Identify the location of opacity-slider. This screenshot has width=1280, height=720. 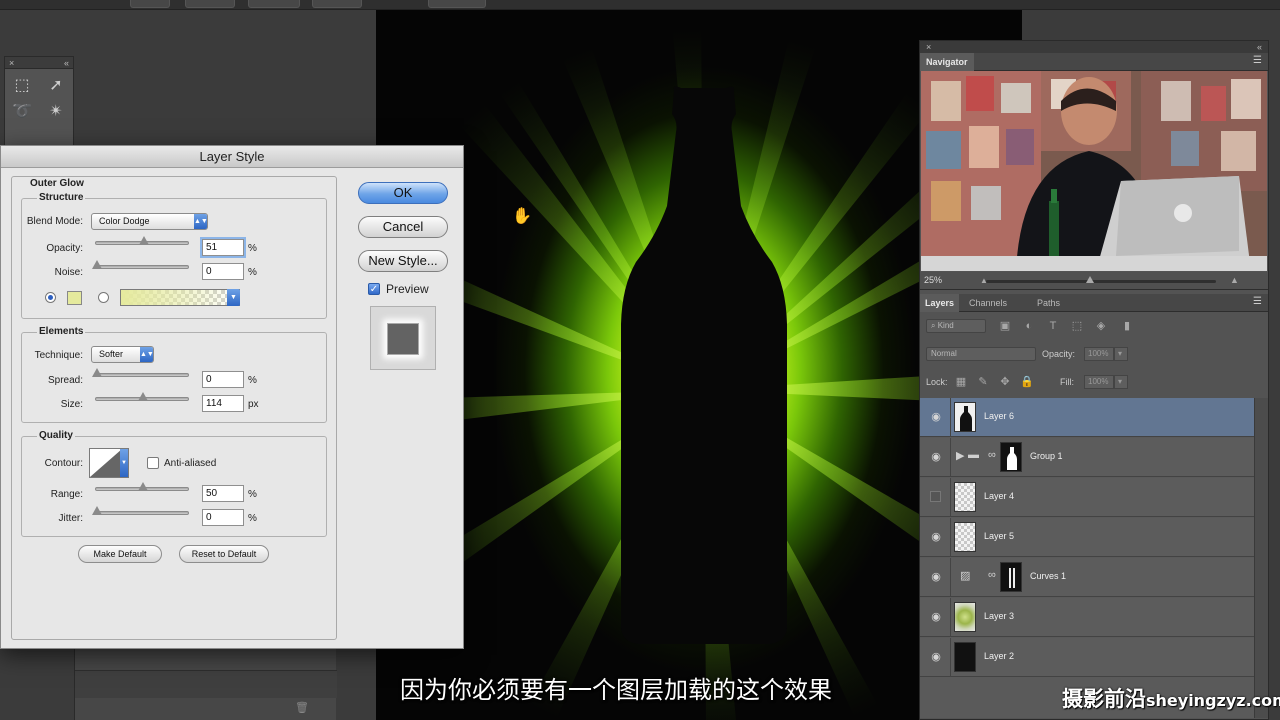
(142, 240).